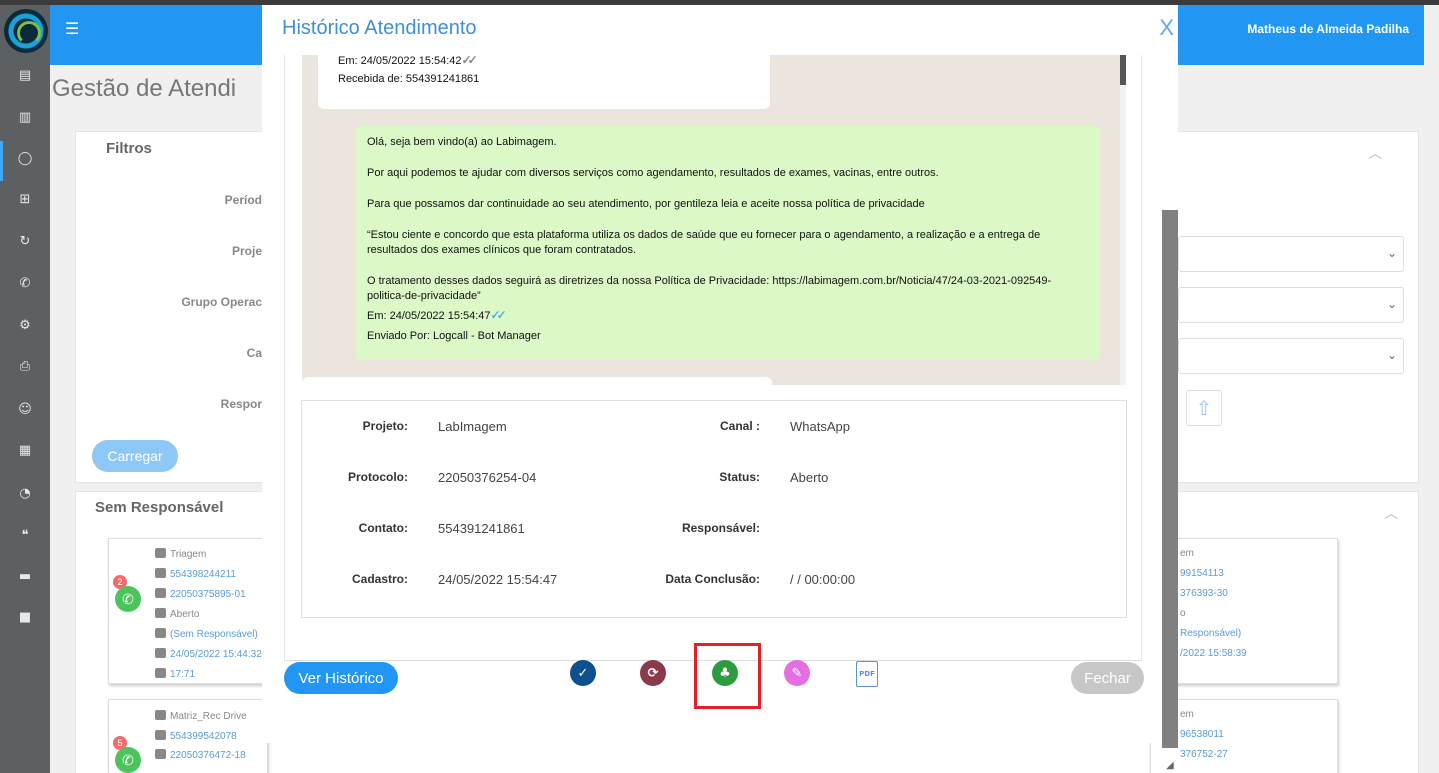 The height and width of the screenshot is (773, 1439). What do you see at coordinates (214, 634) in the screenshot?
I see `ticket-responsible: (Sem Responsável)` at bounding box center [214, 634].